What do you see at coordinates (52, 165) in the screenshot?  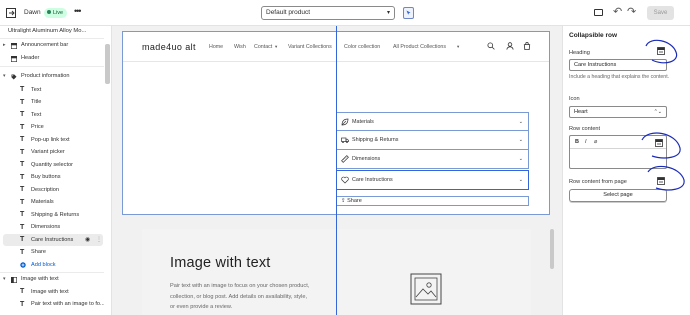 I see `block-item-quantity-selector: T Quantity selector` at bounding box center [52, 165].